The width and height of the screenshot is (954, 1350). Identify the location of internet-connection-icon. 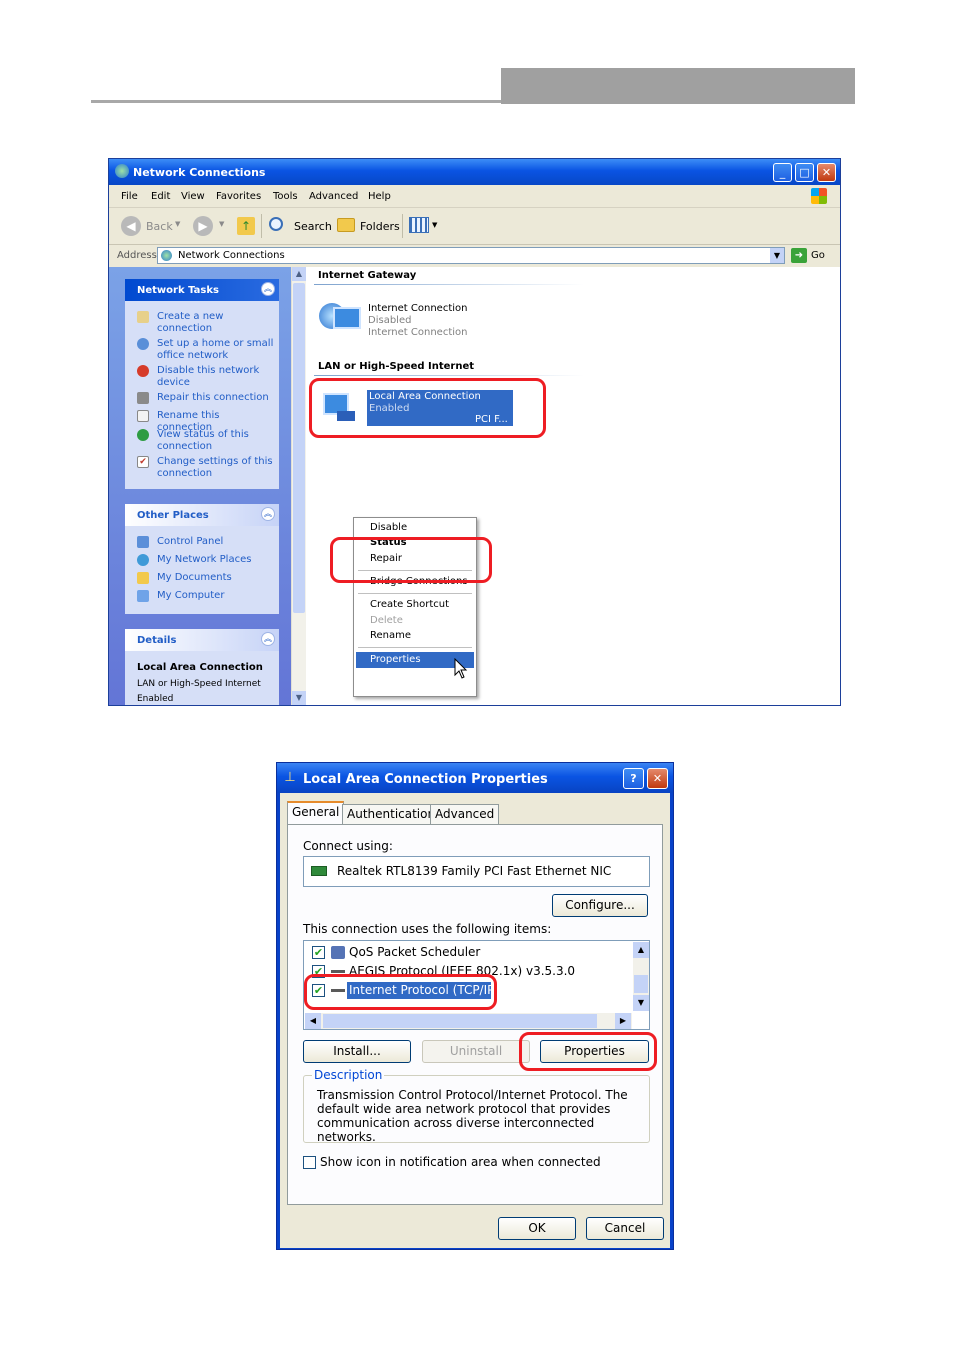
(342, 319).